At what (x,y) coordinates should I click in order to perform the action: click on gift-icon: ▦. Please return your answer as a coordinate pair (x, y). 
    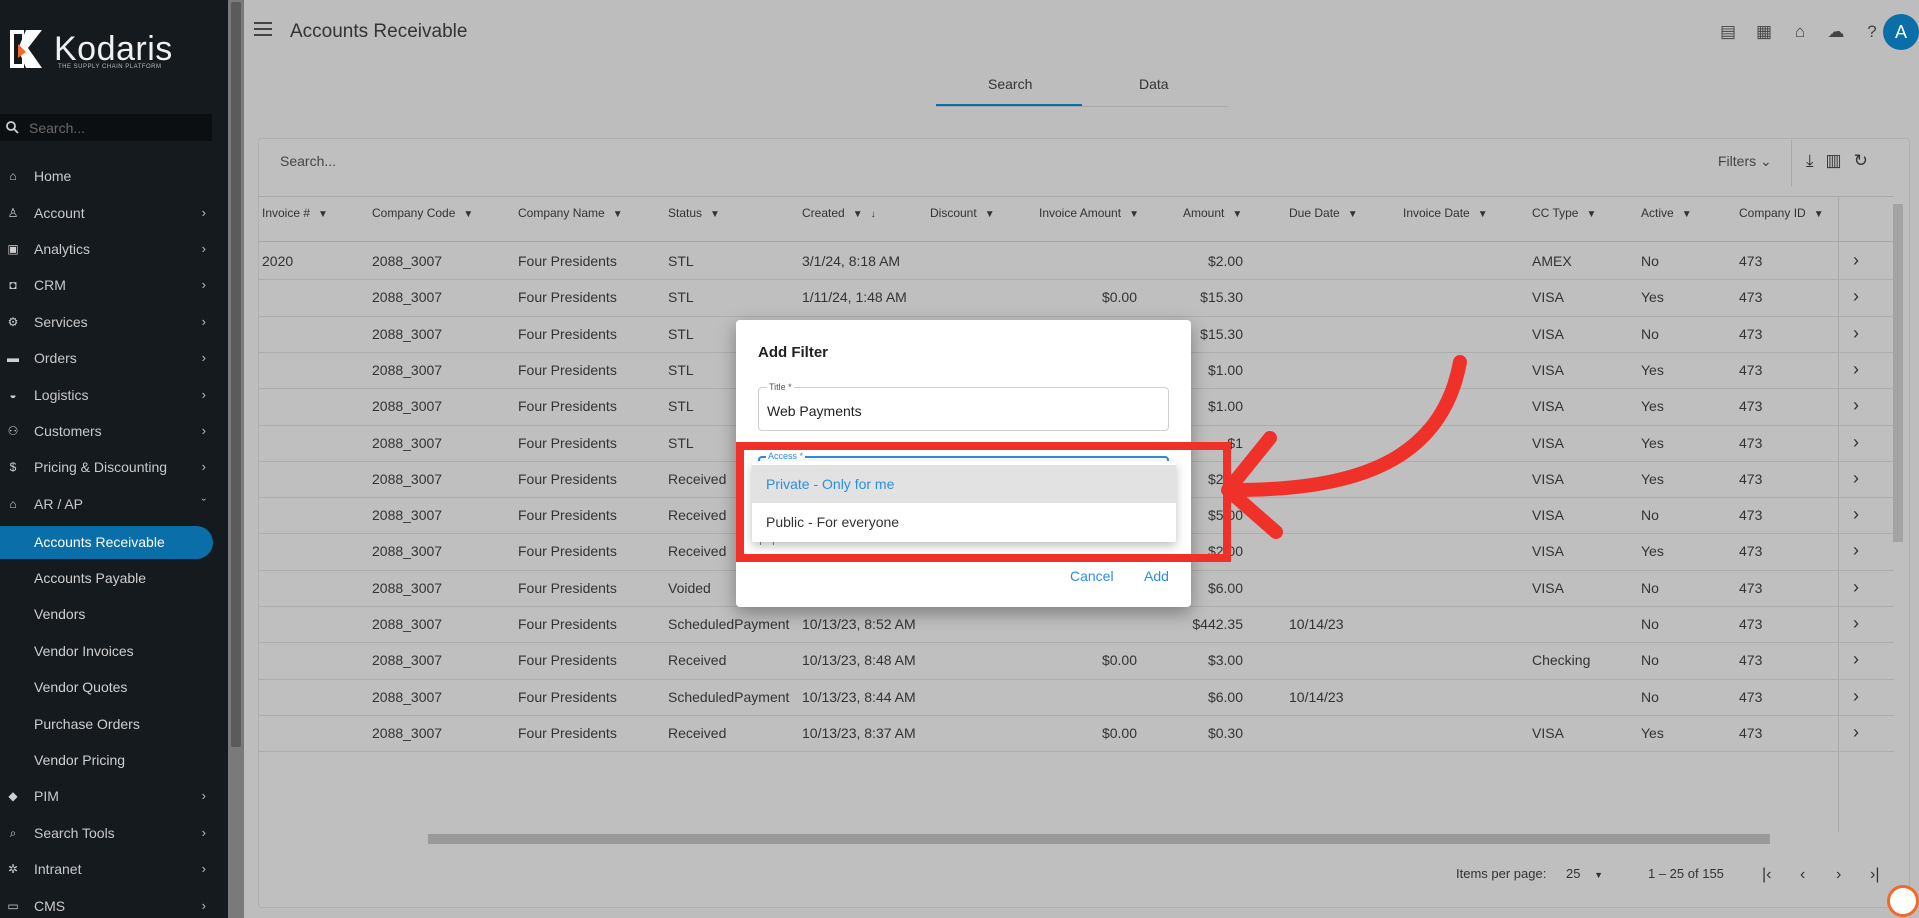
    Looking at the image, I should click on (1764, 32).